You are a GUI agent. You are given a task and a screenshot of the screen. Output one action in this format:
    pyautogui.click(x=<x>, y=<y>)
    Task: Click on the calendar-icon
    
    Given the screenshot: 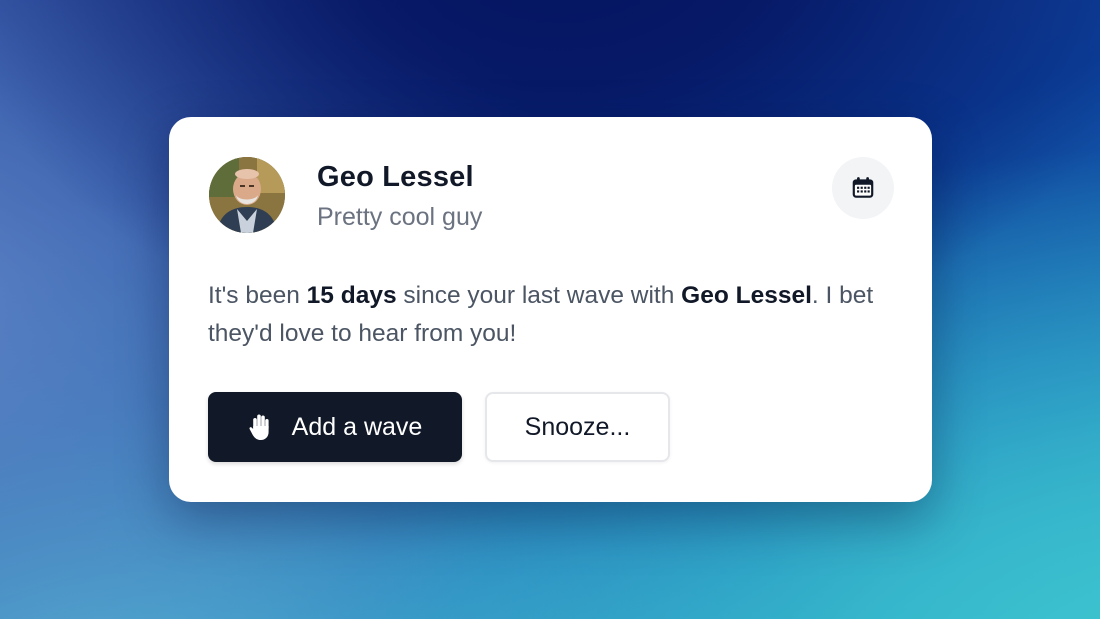 What is the action you would take?
    pyautogui.click(x=863, y=187)
    